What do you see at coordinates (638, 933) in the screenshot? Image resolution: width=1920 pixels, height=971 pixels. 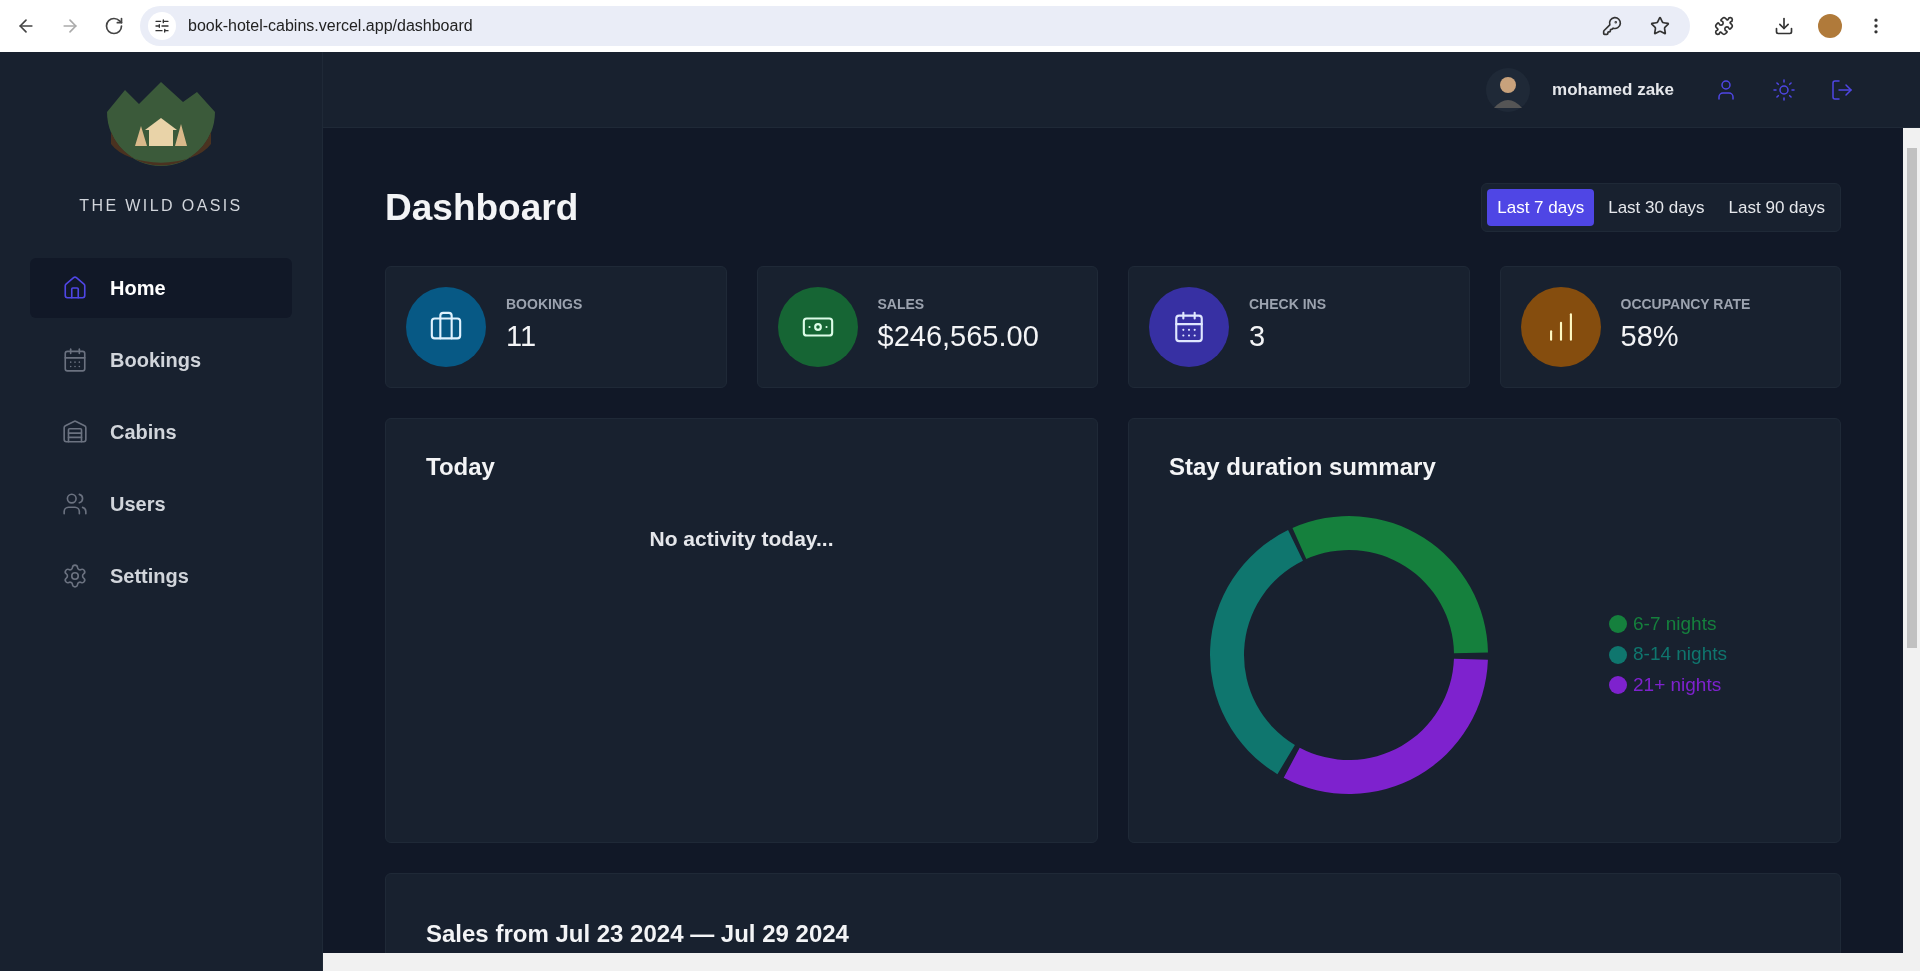 I see `card-title: Sales from Jul 23 2024 — Jul 29 2024` at bounding box center [638, 933].